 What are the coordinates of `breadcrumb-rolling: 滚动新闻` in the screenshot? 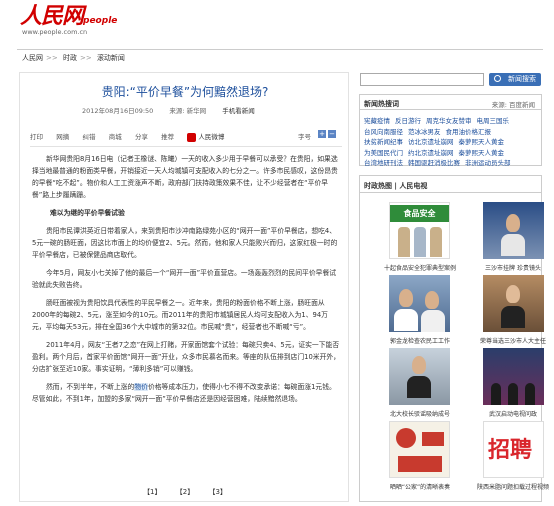 It's located at (111, 58).